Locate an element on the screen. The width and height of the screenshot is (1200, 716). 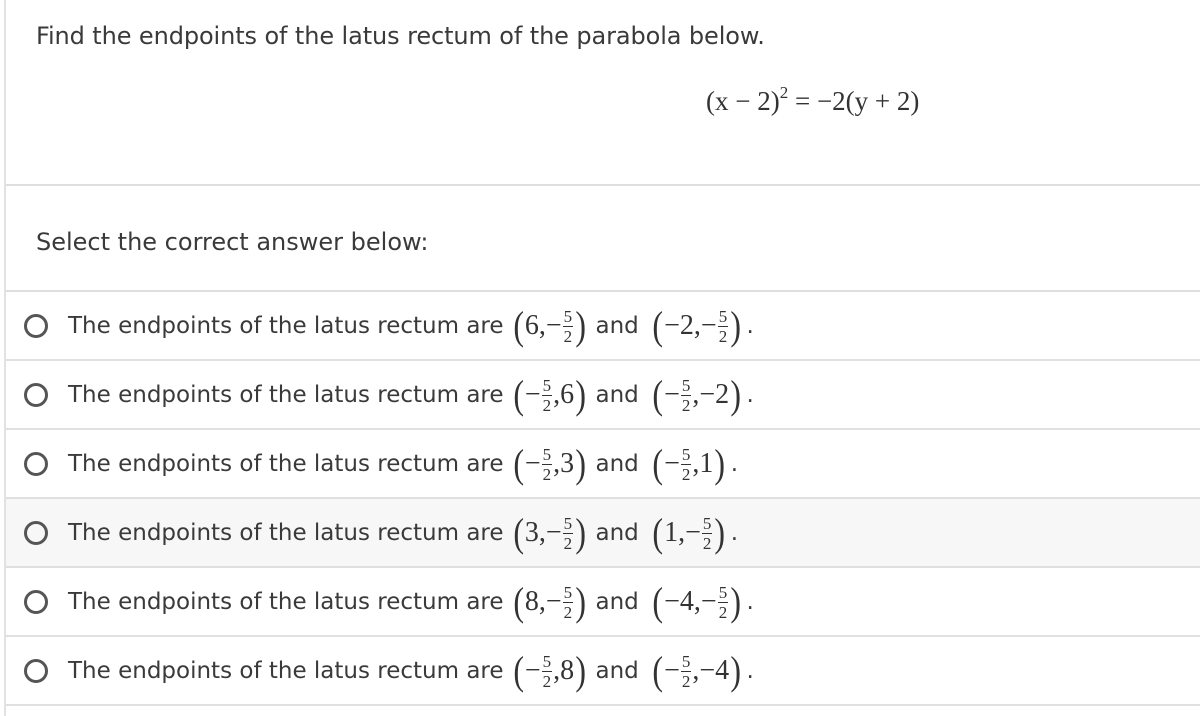
equation-lhs: (x − 2) is located at coordinates (743, 101).